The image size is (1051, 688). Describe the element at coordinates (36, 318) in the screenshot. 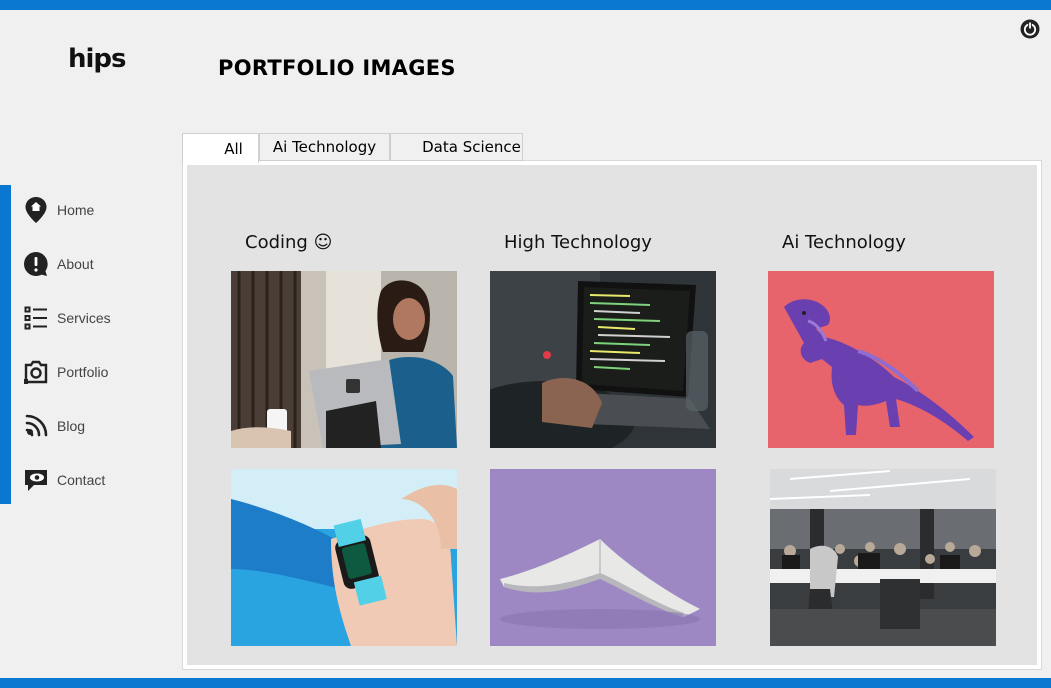

I see `list-icon` at that location.